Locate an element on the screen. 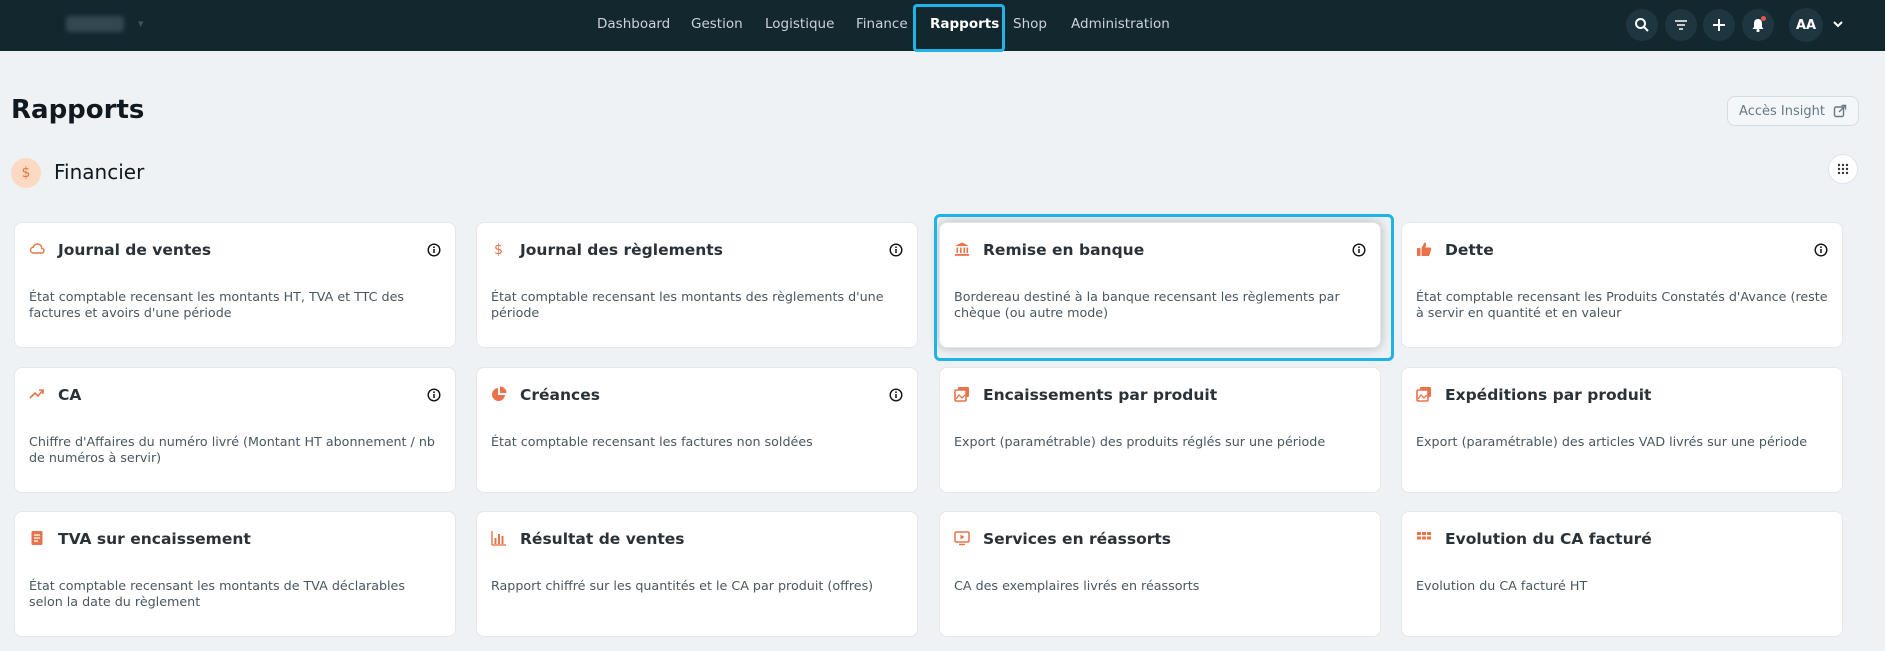 The image size is (1885, 651). trend-up-icon is located at coordinates (36, 394).